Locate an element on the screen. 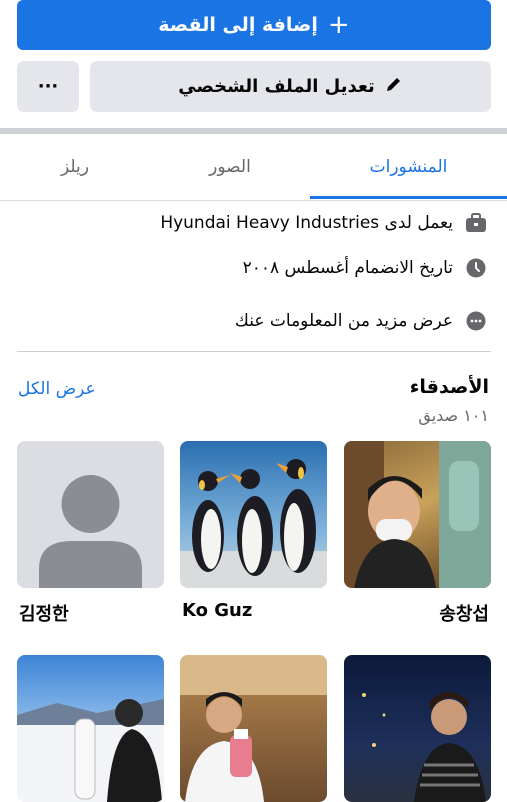  friends-count: ١٠١ صديق is located at coordinates (453, 415).